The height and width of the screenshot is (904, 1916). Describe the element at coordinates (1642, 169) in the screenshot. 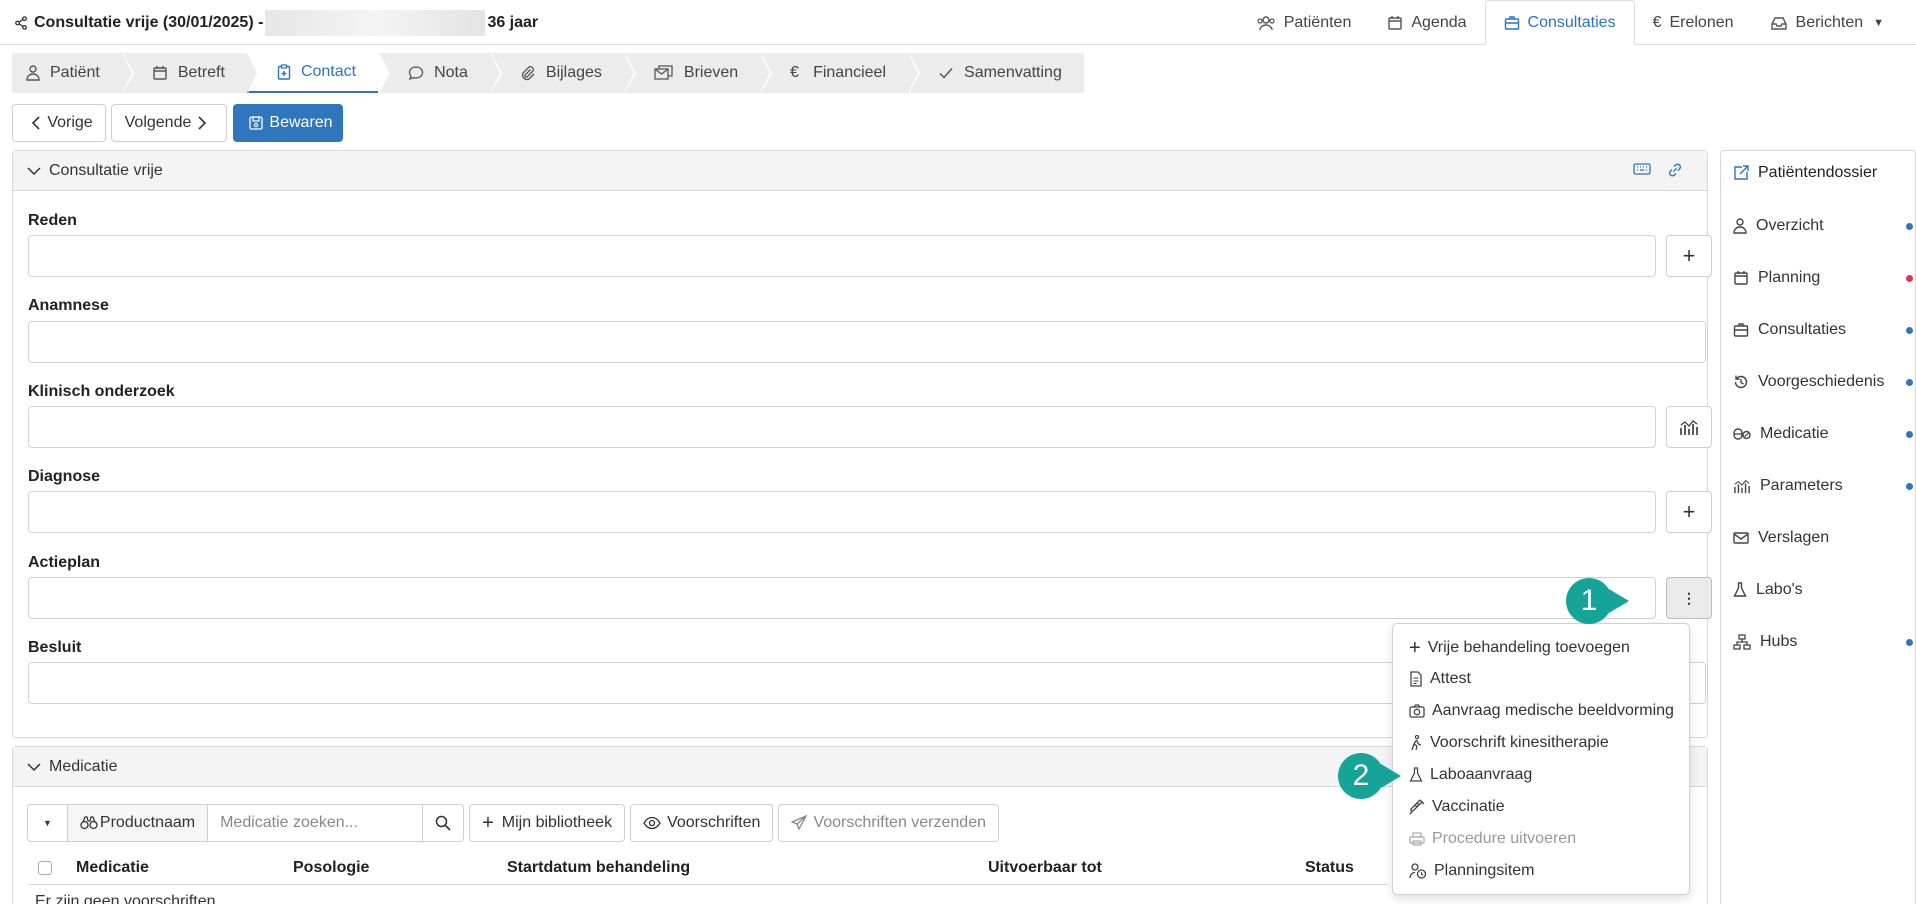

I see `keyboard-icon` at that location.